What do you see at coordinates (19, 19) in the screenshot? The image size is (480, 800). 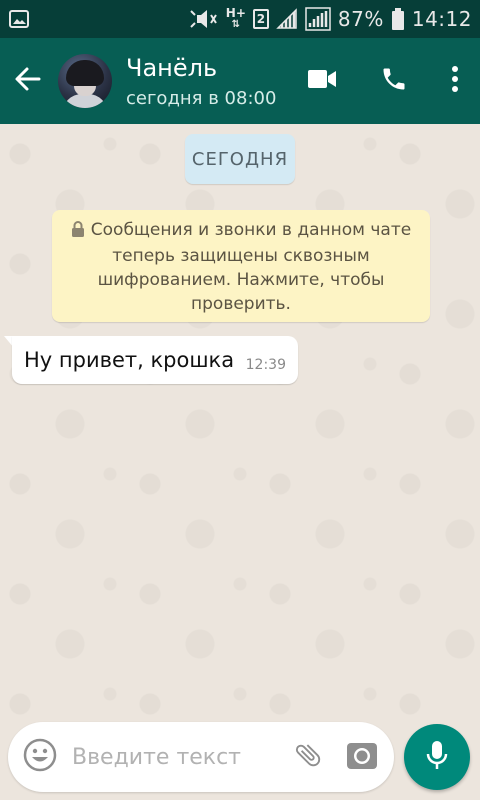 I see `image-icon` at bounding box center [19, 19].